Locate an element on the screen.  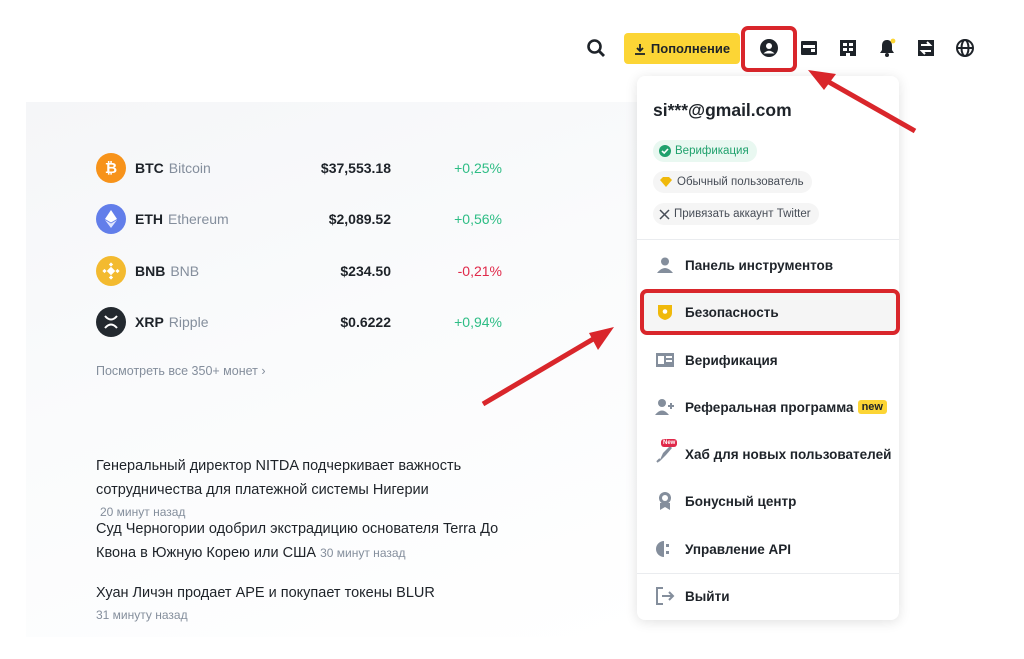
arrow-to-security is located at coordinates (547, 367).